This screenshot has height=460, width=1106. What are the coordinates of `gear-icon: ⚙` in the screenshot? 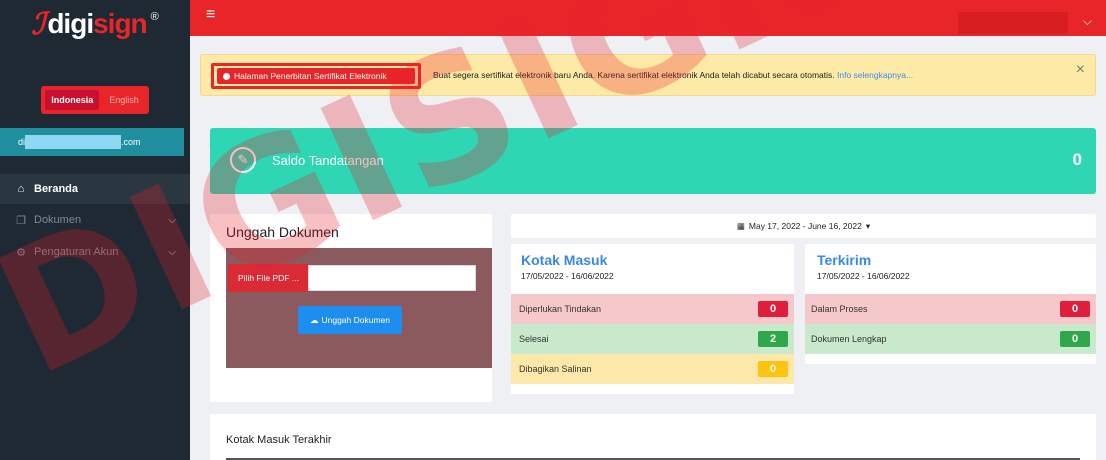 It's located at (21, 252).